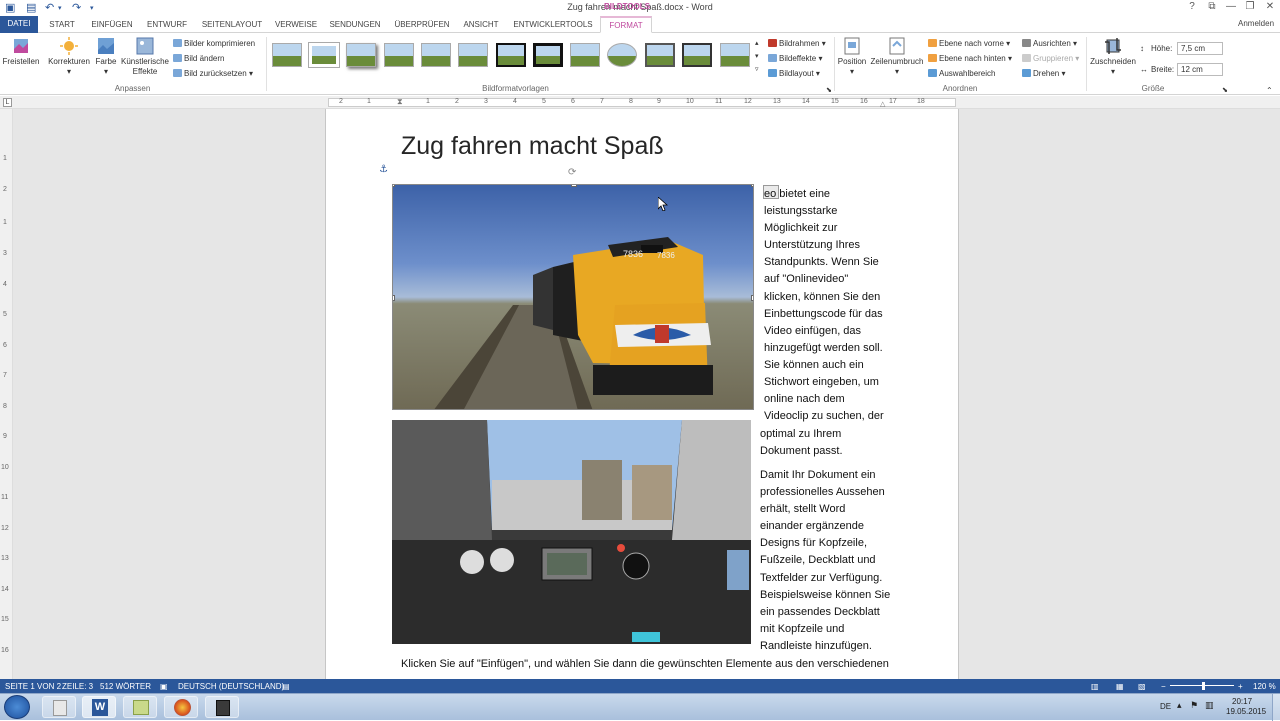 This screenshot has width=1280, height=721. What do you see at coordinates (571, 532) in the screenshot?
I see `train-cab-image` at bounding box center [571, 532].